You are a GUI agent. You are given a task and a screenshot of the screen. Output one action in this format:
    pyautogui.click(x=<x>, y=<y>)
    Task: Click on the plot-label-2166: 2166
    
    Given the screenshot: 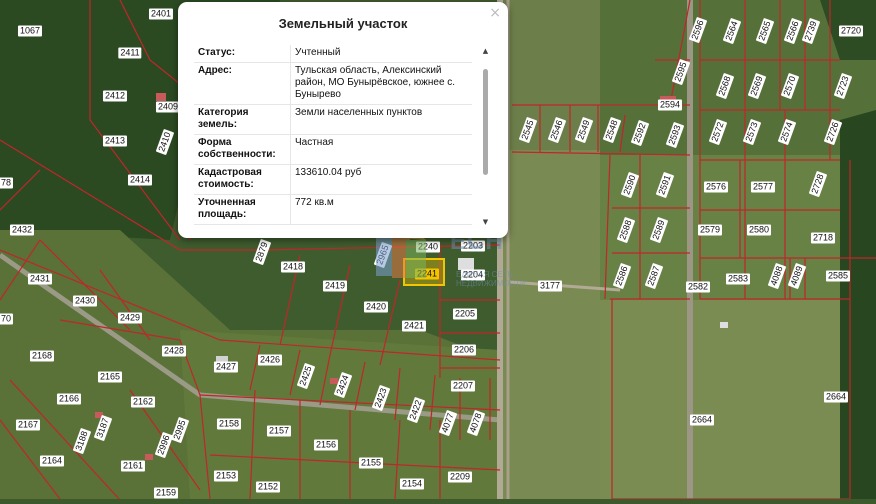 What is the action you would take?
    pyautogui.click(x=69, y=399)
    